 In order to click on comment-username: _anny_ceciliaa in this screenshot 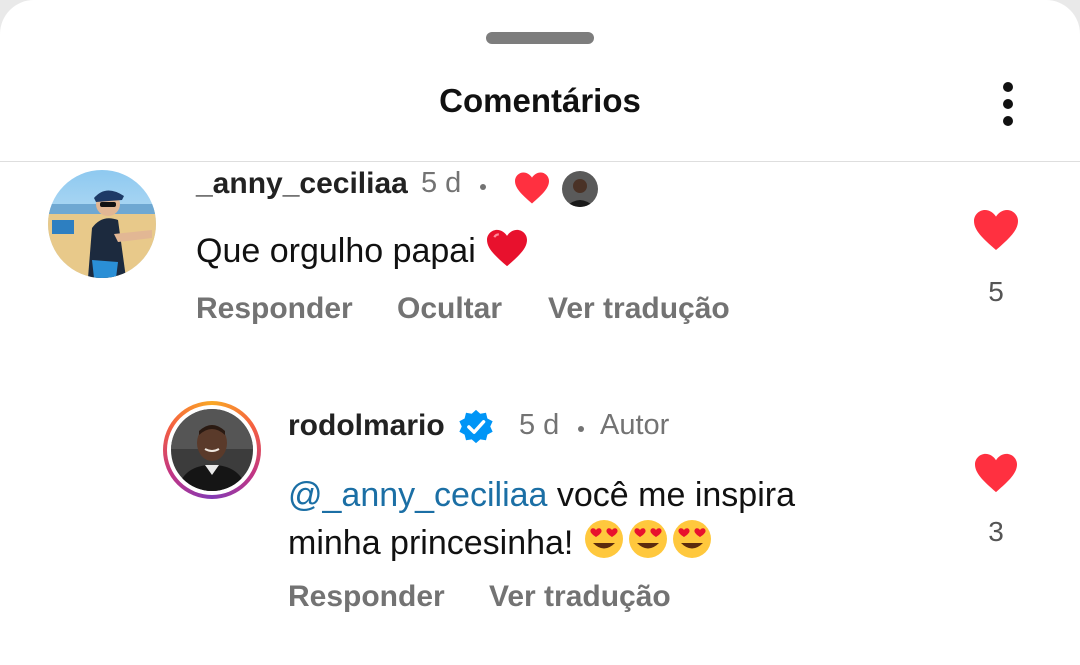, I will do `click(302, 184)`.